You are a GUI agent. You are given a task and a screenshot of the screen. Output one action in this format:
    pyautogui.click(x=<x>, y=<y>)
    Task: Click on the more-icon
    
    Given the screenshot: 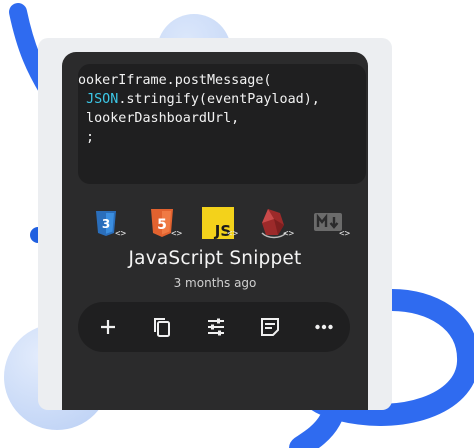 What is the action you would take?
    pyautogui.click(x=324, y=327)
    